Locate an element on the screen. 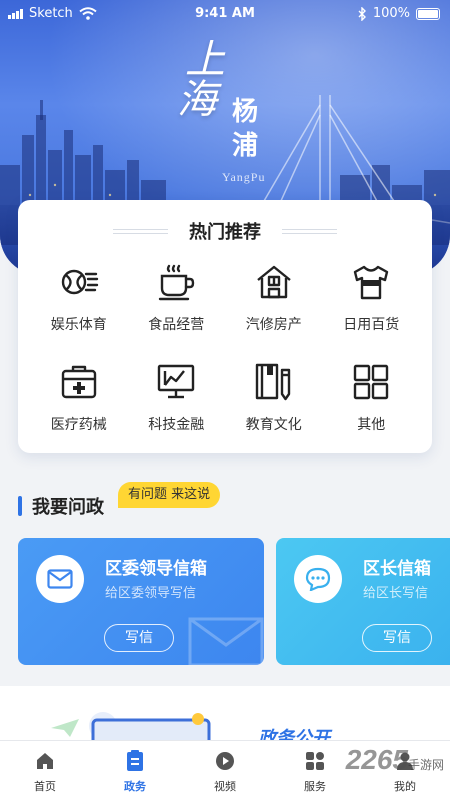 Image resolution: width=450 pixels, height=800 pixels. category-item-sports: 娱乐体育 is located at coordinates (79, 298).